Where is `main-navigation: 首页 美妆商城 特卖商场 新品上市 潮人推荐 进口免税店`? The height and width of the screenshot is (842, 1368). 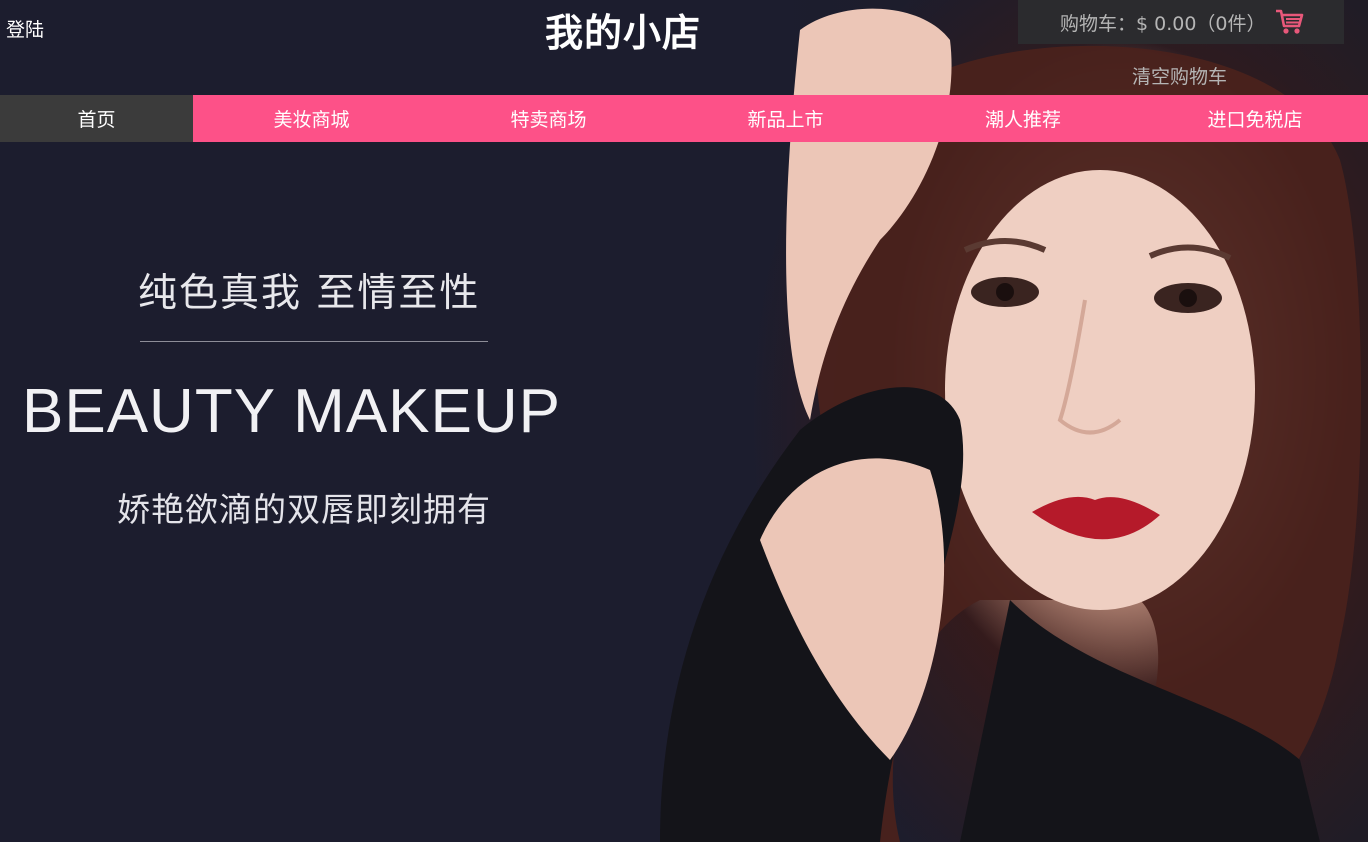
main-navigation: 首页 美妆商城 特卖商场 新品上市 潮人推荐 进口免税店 is located at coordinates (684, 118).